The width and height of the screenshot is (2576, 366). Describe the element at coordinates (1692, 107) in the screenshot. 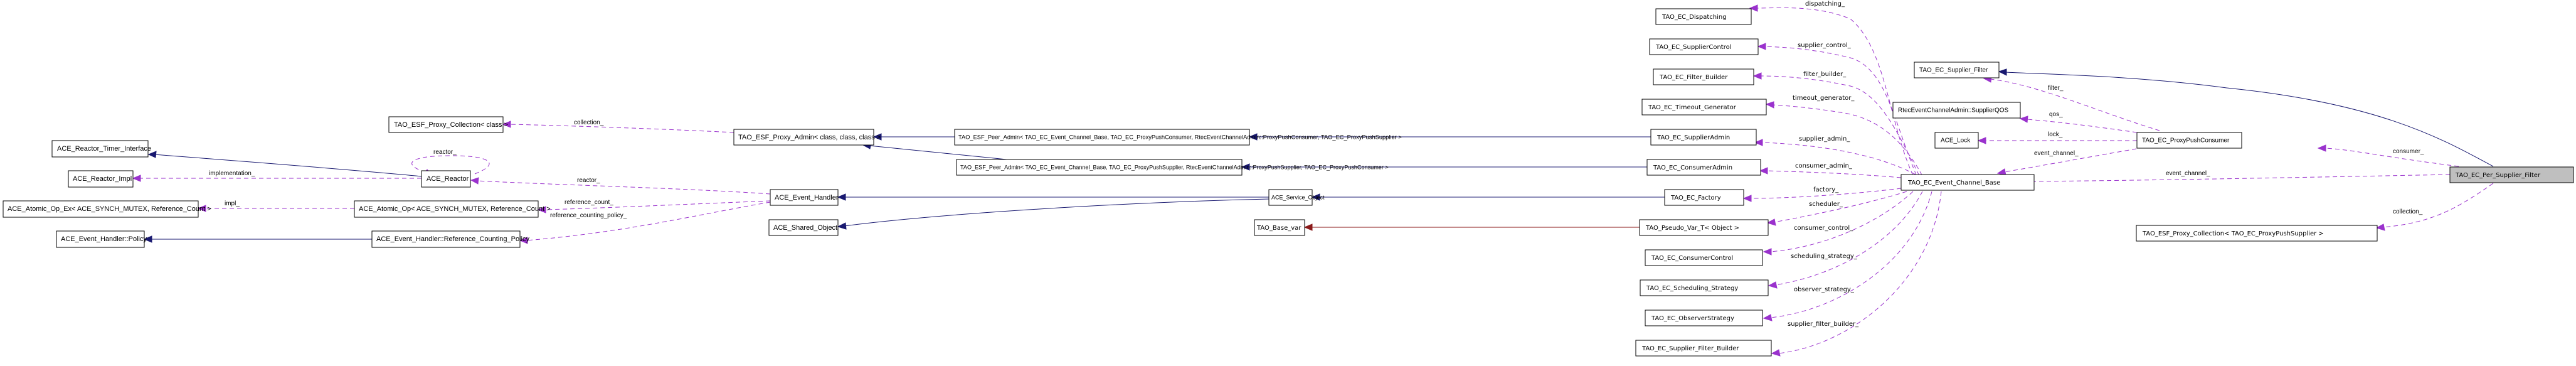

I see `svg-text: TAO_EC_Timeout_Generator` at that location.